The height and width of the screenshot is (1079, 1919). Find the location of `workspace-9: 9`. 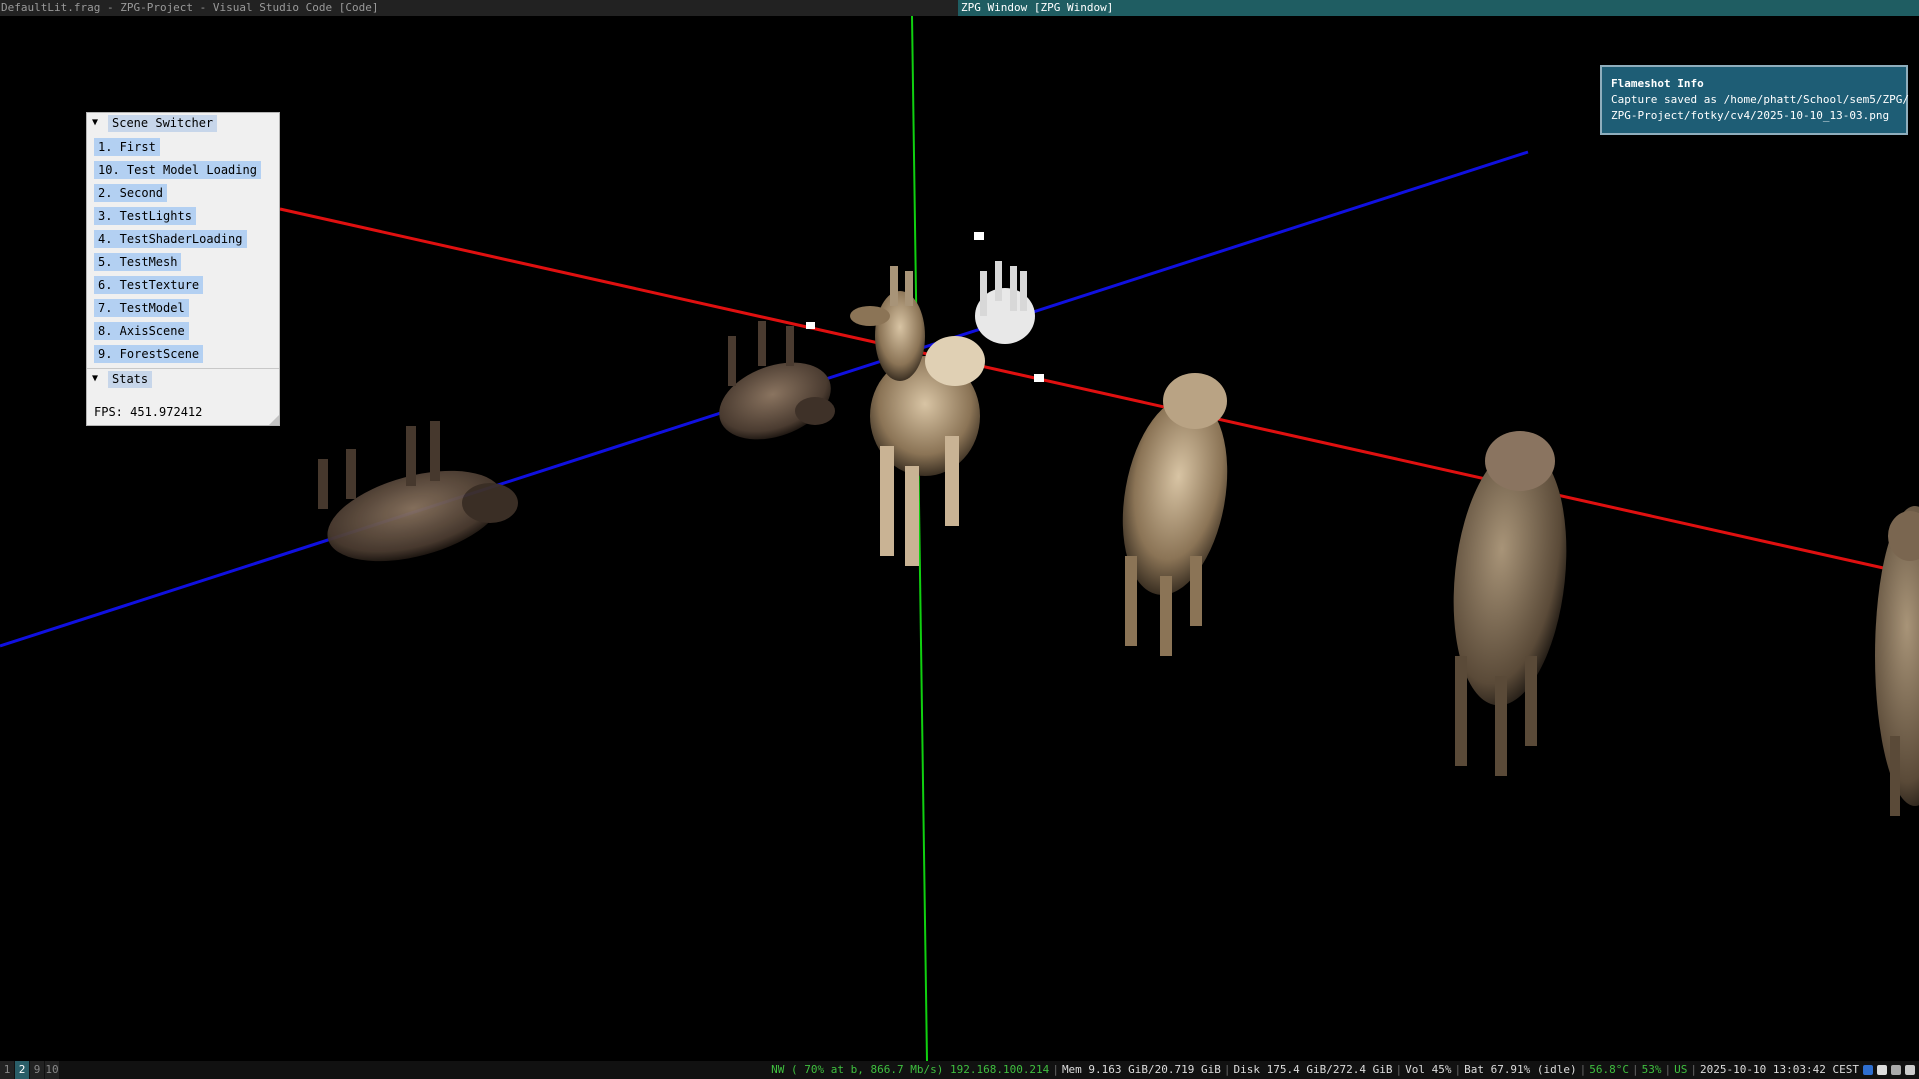

workspace-9: 9 is located at coordinates (37, 1070).